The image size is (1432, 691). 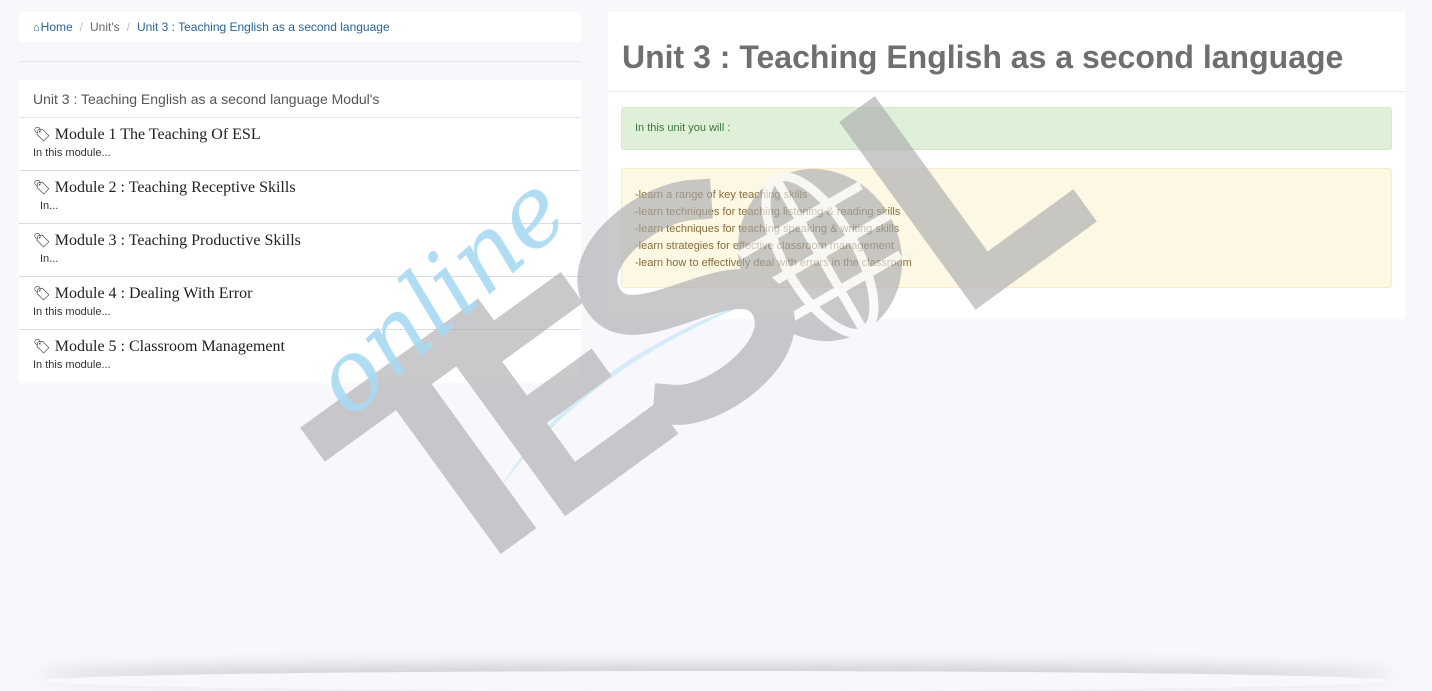 What do you see at coordinates (153, 293) in the screenshot?
I see `module-title: Module 4 : Dealing With Error` at bounding box center [153, 293].